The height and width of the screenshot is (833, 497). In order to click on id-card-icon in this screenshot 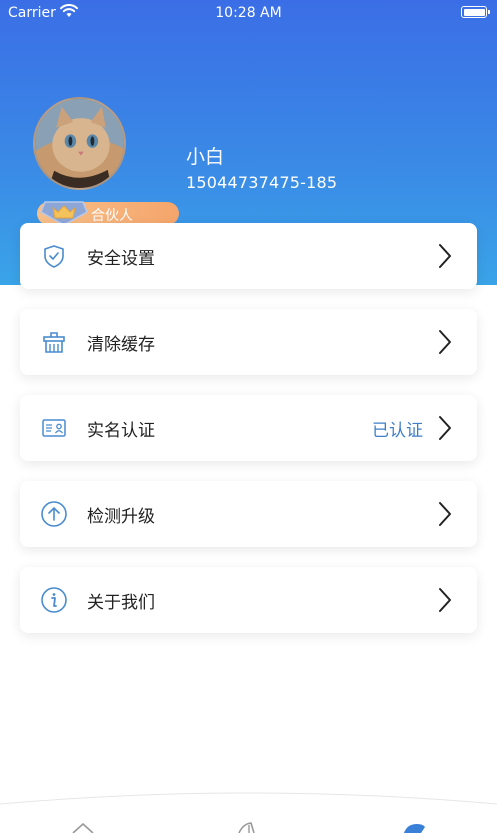, I will do `click(54, 428)`.